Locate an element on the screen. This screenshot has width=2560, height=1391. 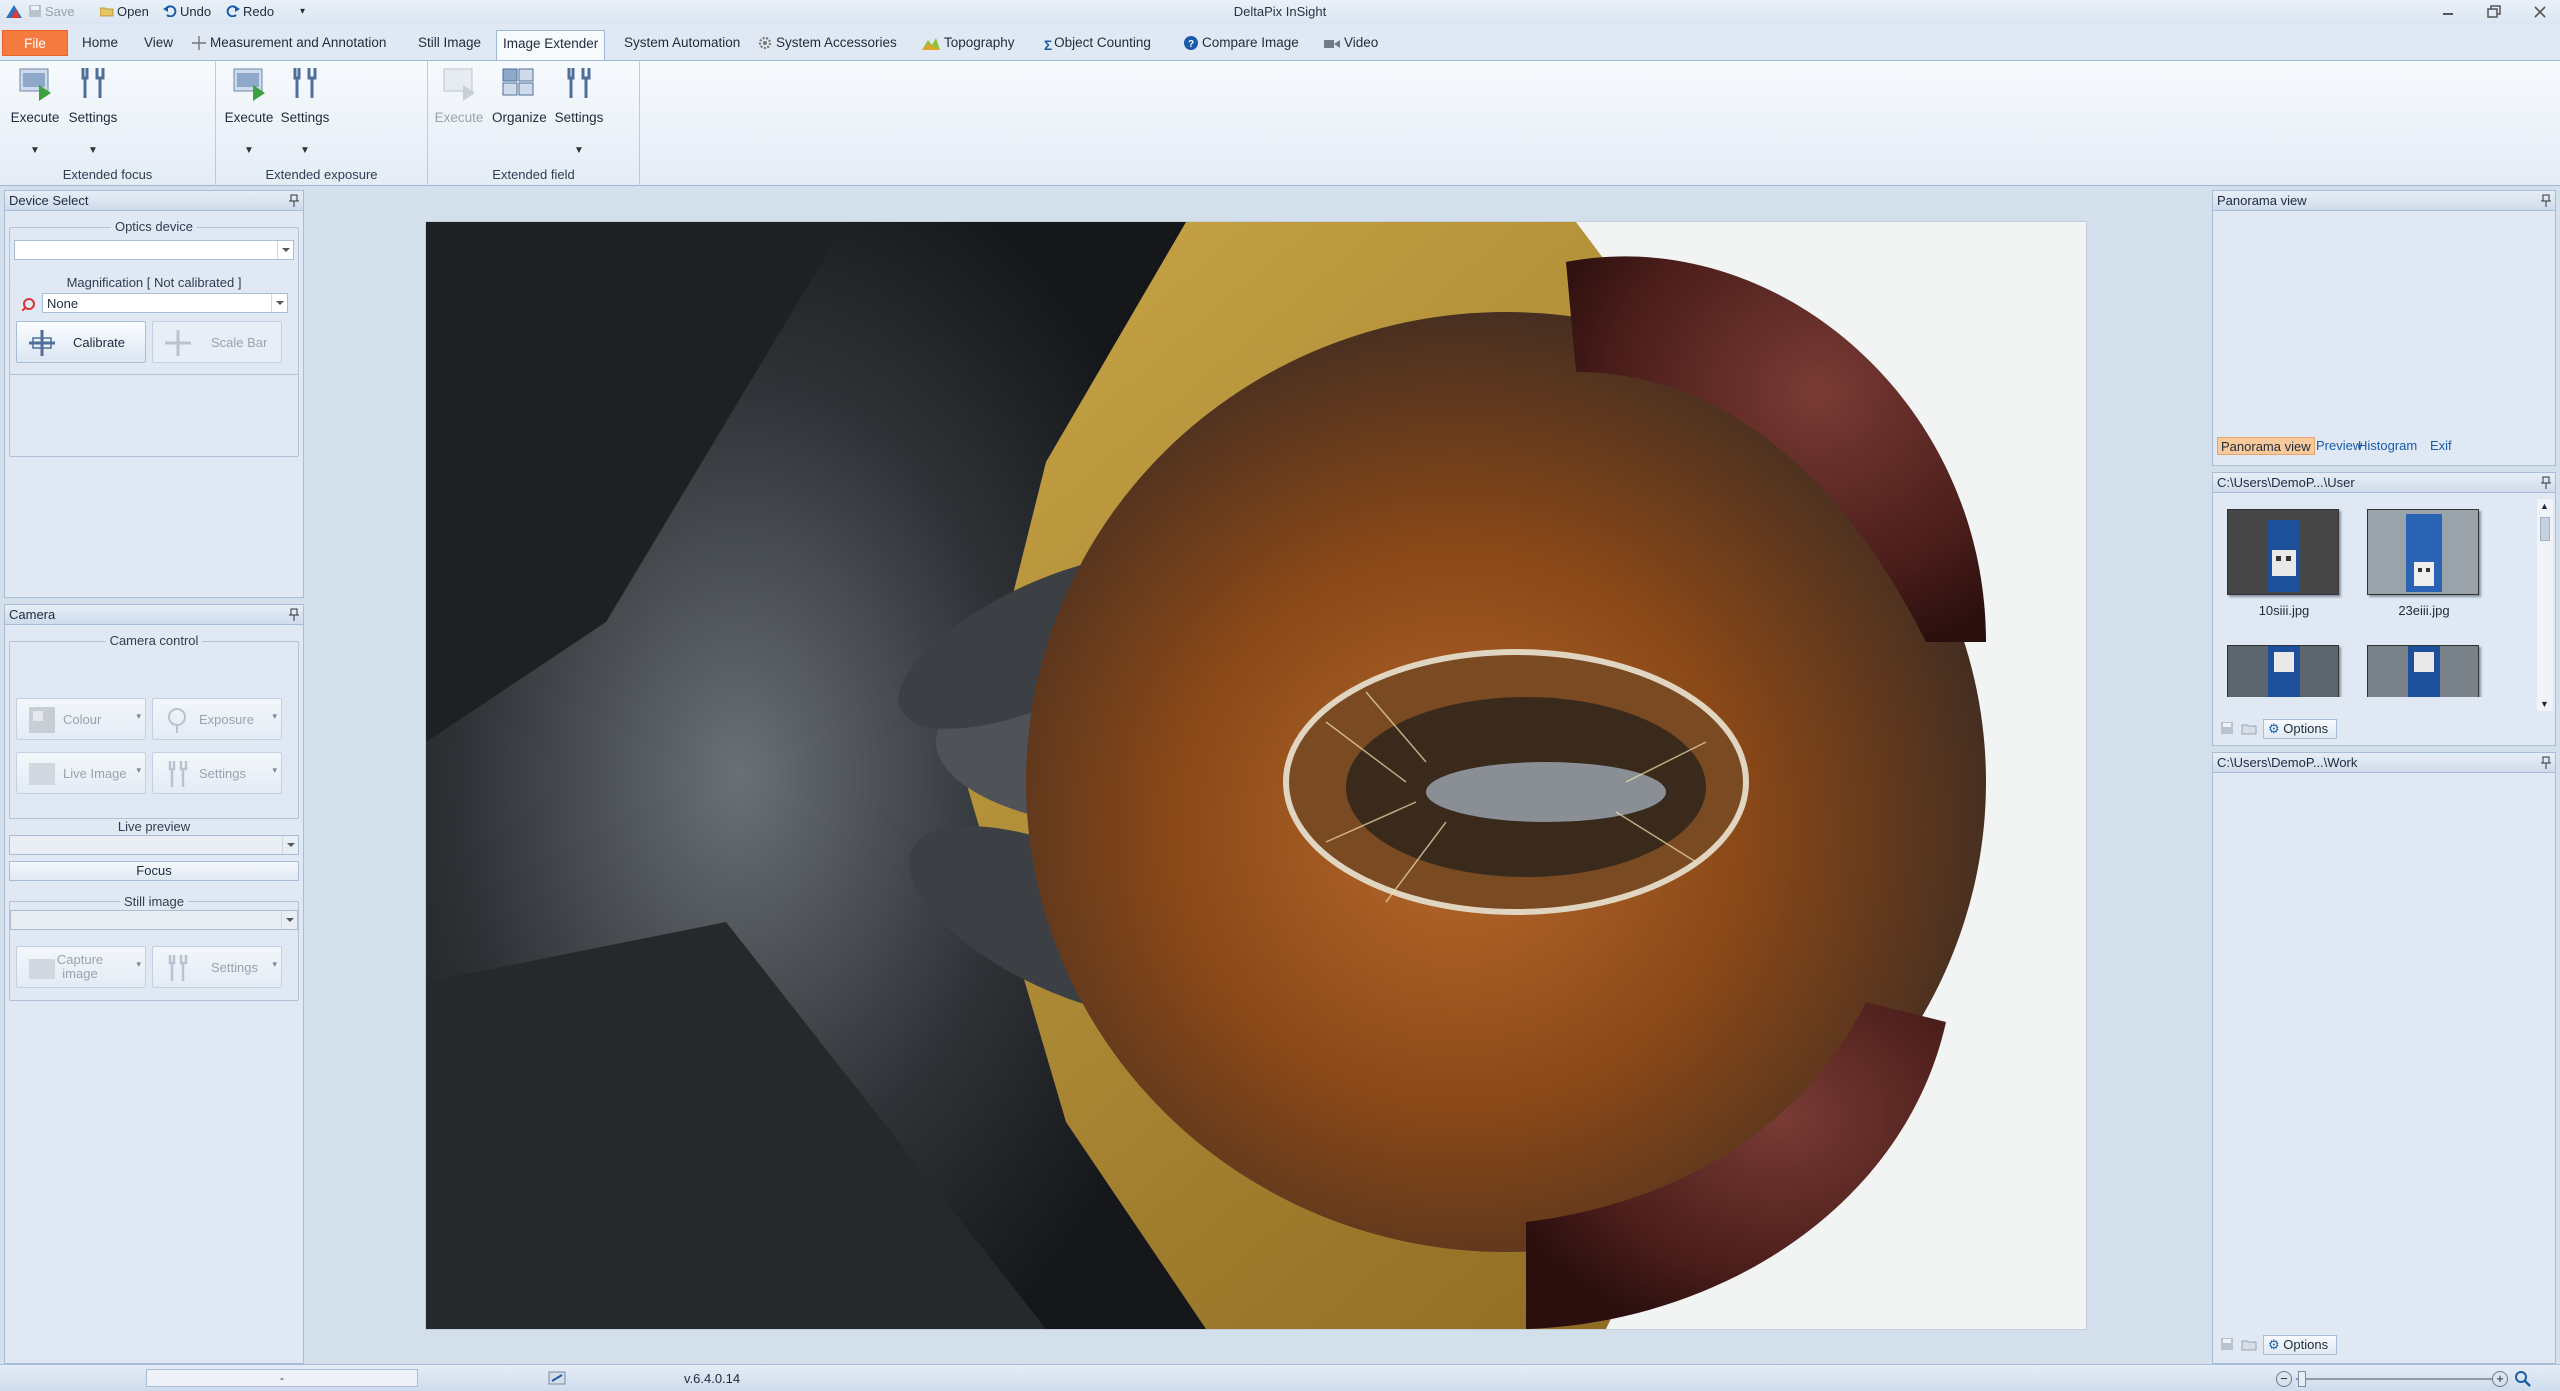
group-extended-exposure: Execute ▼ Settings ▼ Extended exposure is located at coordinates (322, 123).